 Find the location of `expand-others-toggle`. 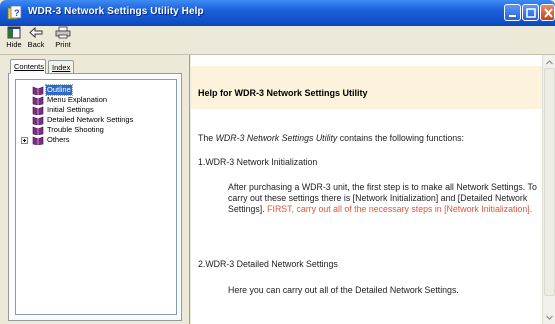

expand-others-toggle is located at coordinates (24, 140).